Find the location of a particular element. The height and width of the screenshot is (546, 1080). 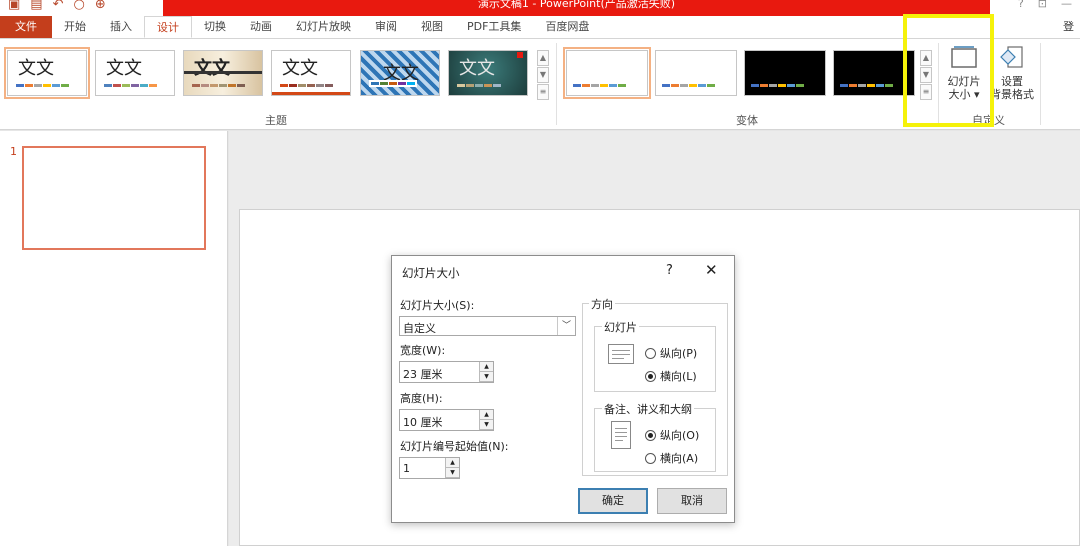

notes-landscape-radio: 横向(A) is located at coordinates (671, 458).